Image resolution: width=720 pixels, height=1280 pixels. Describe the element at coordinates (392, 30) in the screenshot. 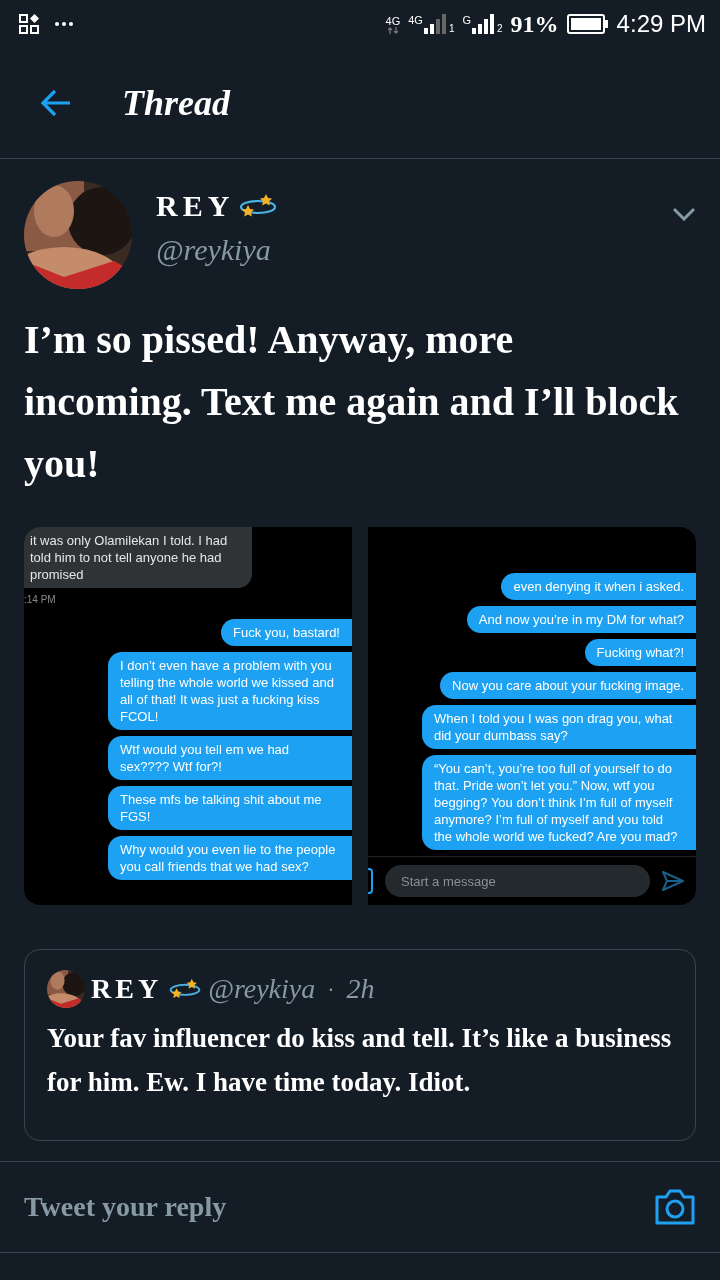

I see `data-arrows-icon` at that location.